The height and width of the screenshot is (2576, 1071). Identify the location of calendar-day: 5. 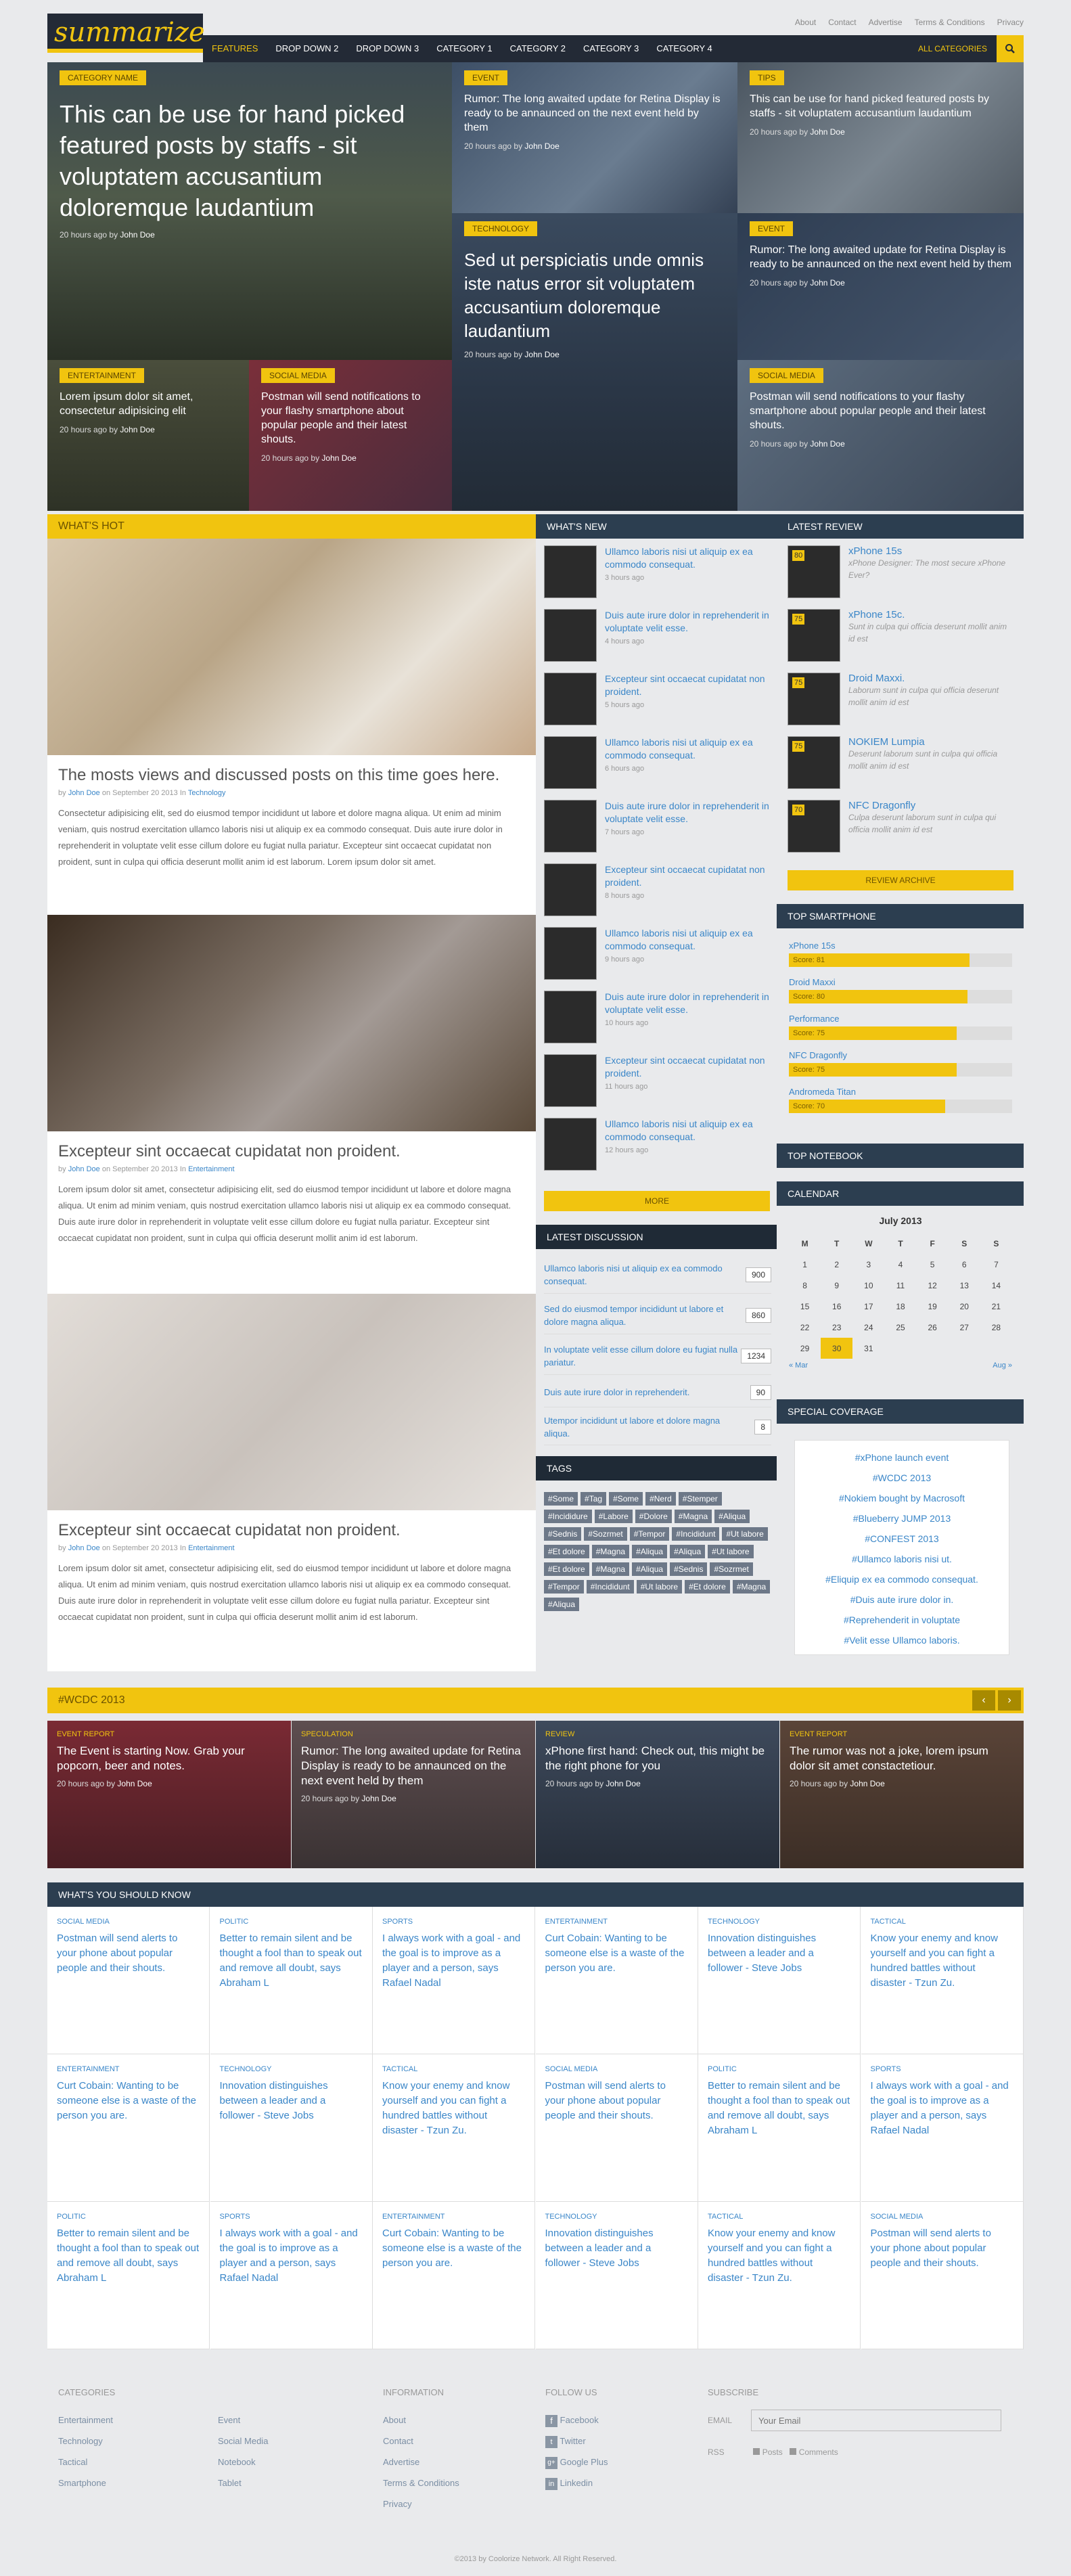
(933, 1264).